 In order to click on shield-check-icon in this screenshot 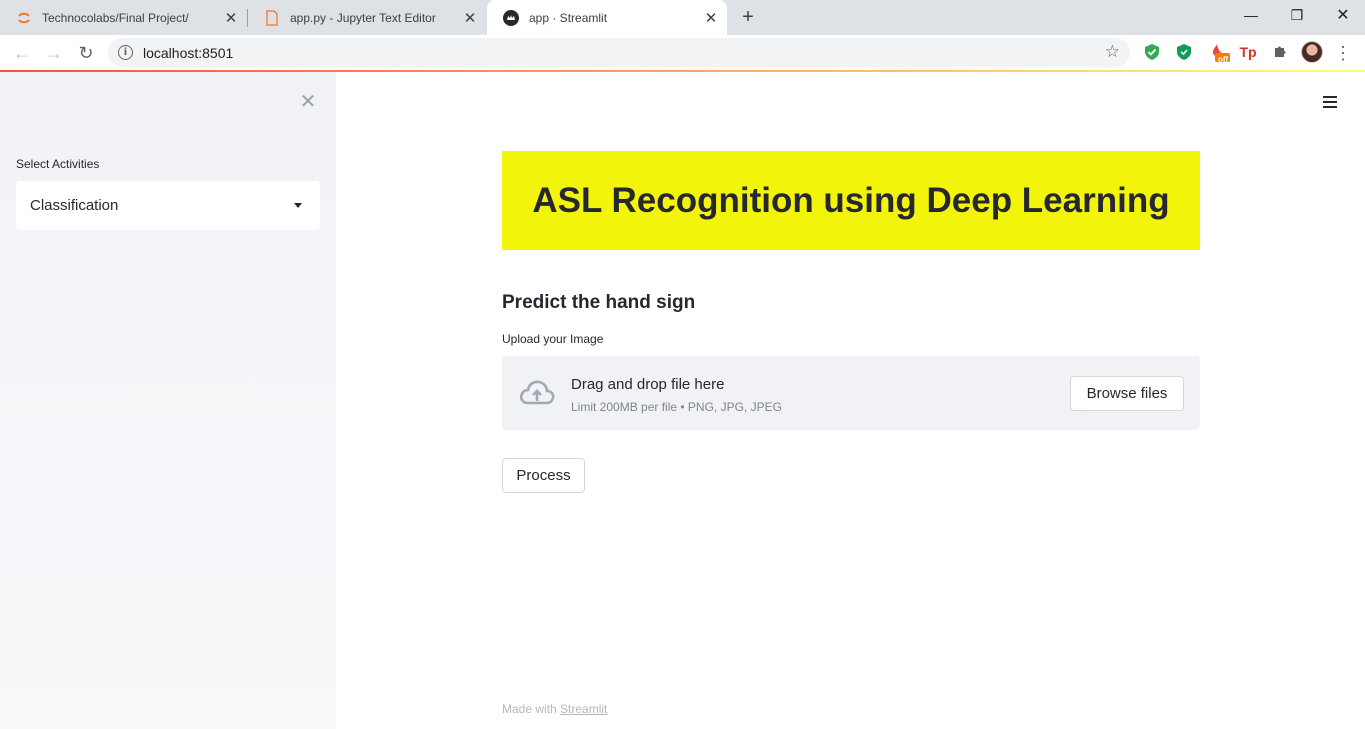, I will do `click(1152, 52)`.